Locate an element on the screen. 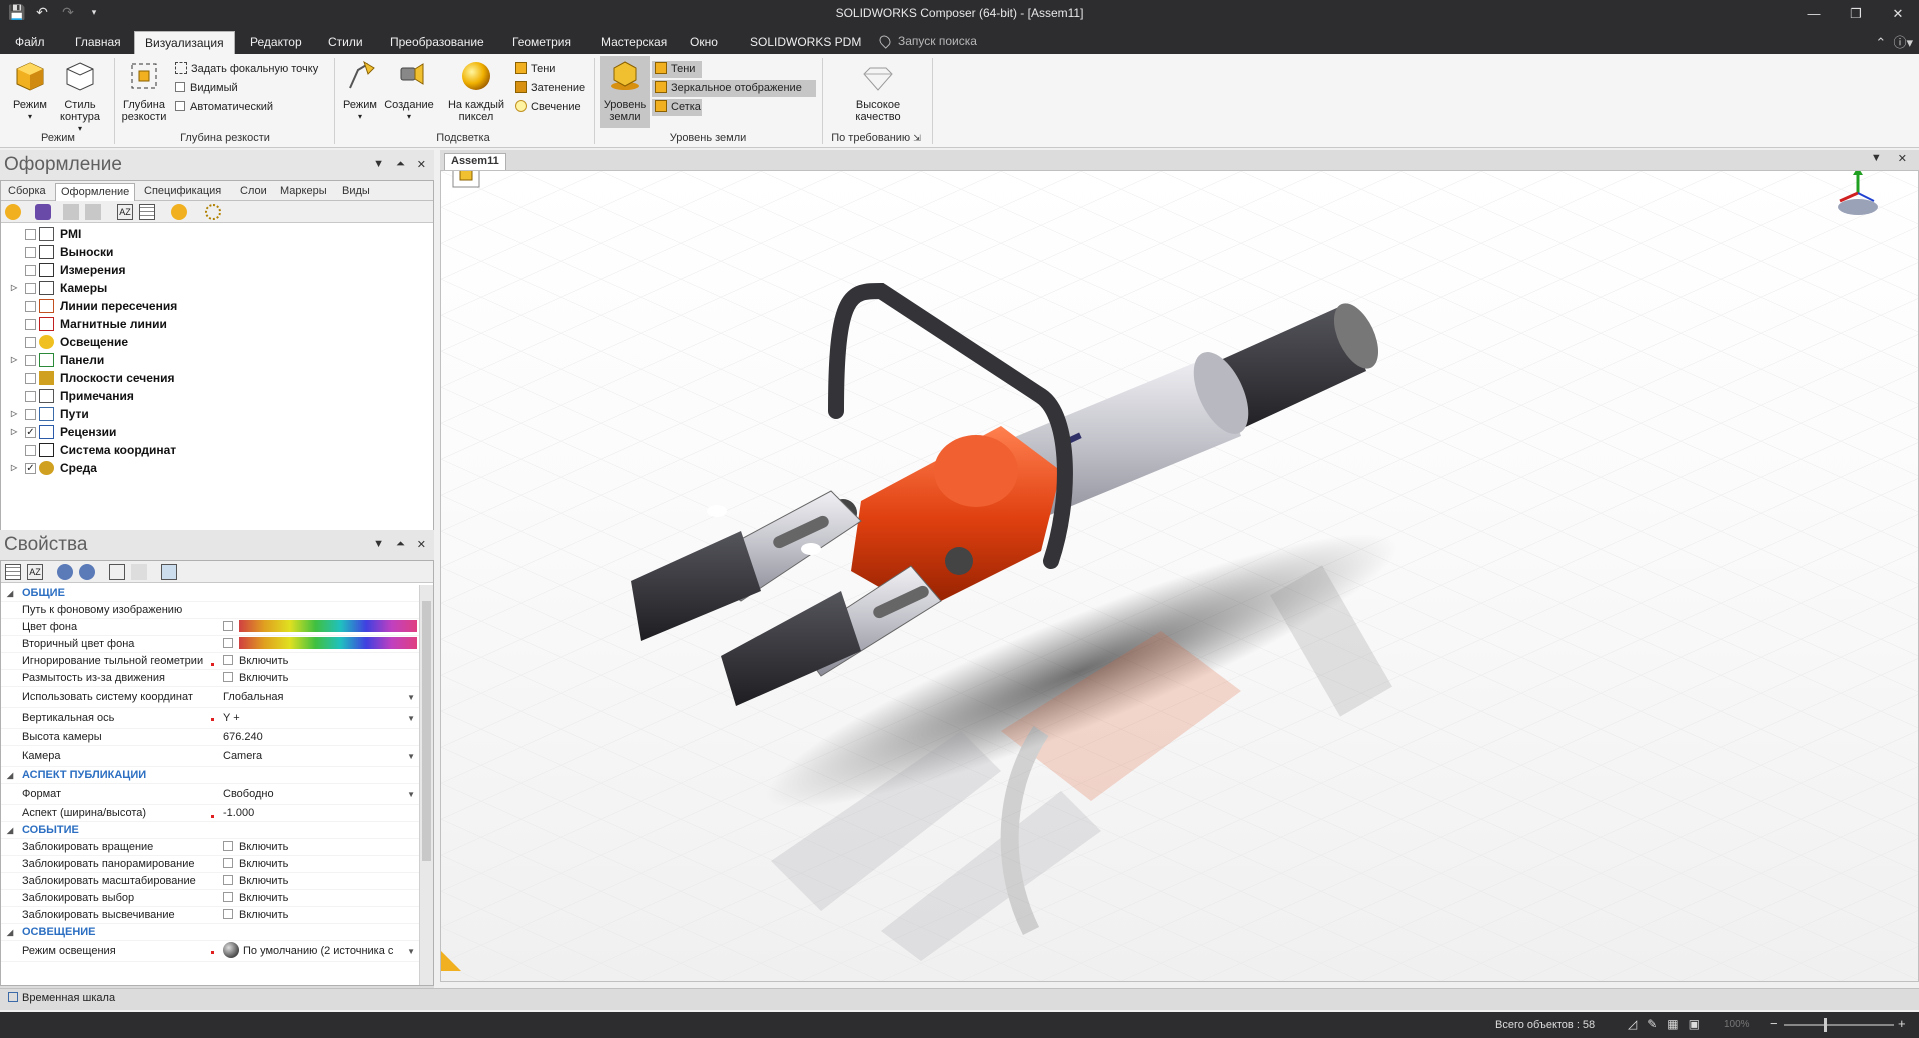 The height and width of the screenshot is (1038, 1919). glow-toggle: Свечение is located at coordinates (548, 107).